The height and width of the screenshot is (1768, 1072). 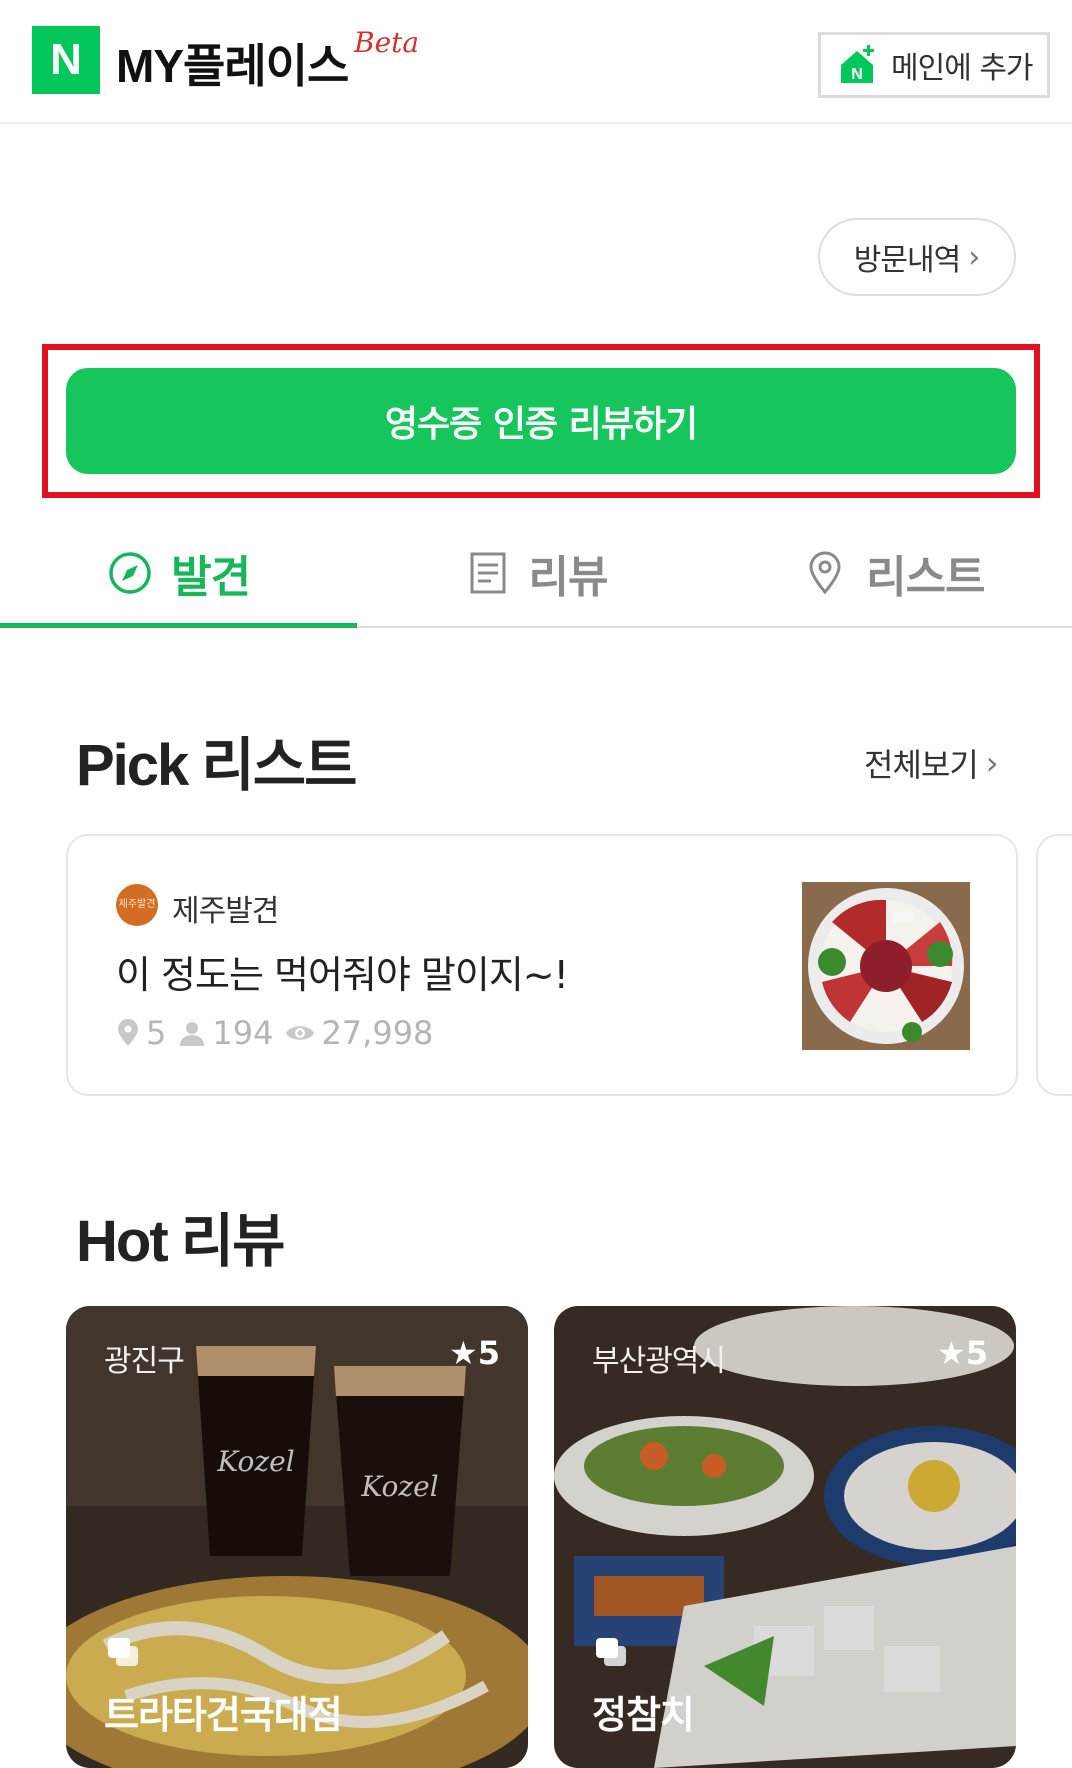 I want to click on tab-discover-label: 발견, so click(x=211, y=577).